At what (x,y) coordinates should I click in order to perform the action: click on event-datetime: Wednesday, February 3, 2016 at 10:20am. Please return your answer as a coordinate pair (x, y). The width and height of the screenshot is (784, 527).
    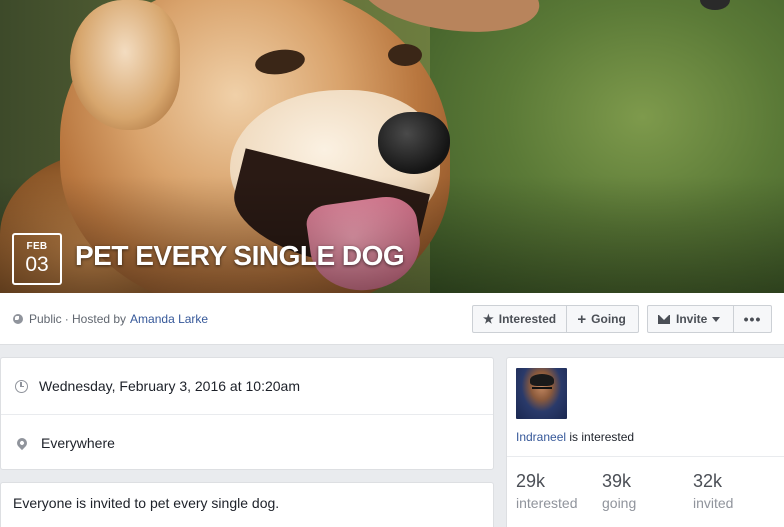
    Looking at the image, I should click on (169, 386).